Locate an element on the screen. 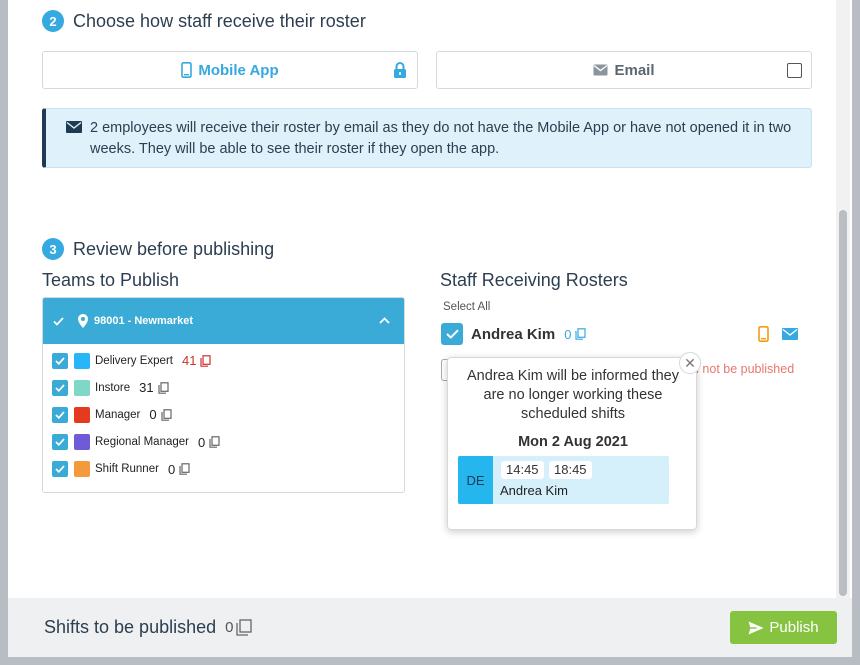 The image size is (860, 665). popover-date: Mon 2 Aug 2021 is located at coordinates (573, 442).